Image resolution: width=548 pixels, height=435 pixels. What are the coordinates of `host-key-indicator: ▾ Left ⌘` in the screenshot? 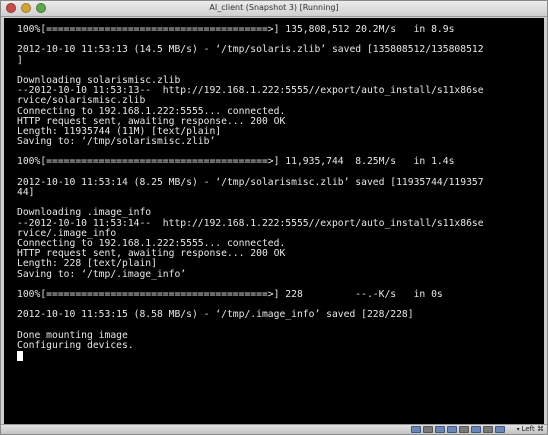 It's located at (530, 429).